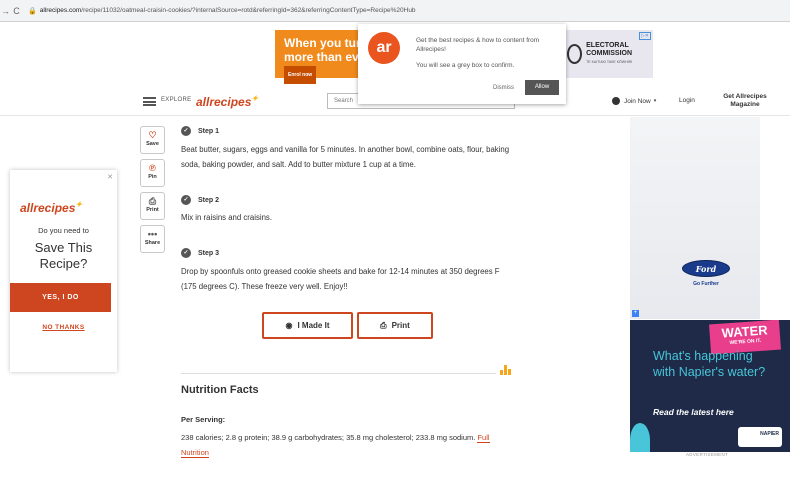 This screenshot has width=790, height=504. I want to click on site-logo: allrecipes✦, so click(227, 101).